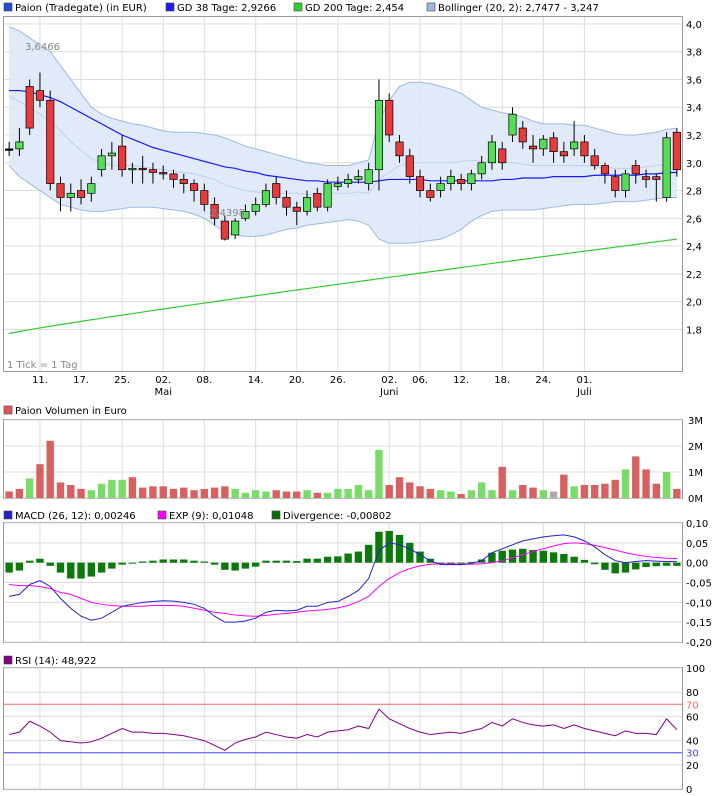 This screenshot has width=726, height=796. I want to click on volume-panel: Paion Volumen in Euro 0M 1M 2M 3M, so click(353, 455).